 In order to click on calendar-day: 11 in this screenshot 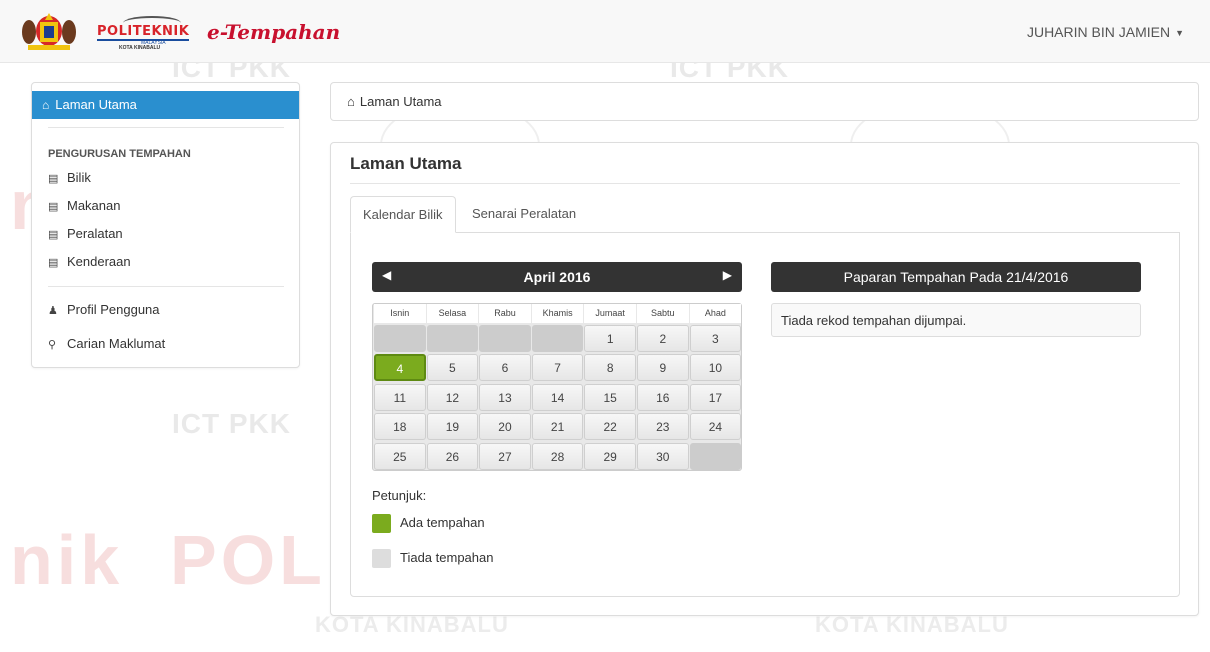, I will do `click(400, 397)`.